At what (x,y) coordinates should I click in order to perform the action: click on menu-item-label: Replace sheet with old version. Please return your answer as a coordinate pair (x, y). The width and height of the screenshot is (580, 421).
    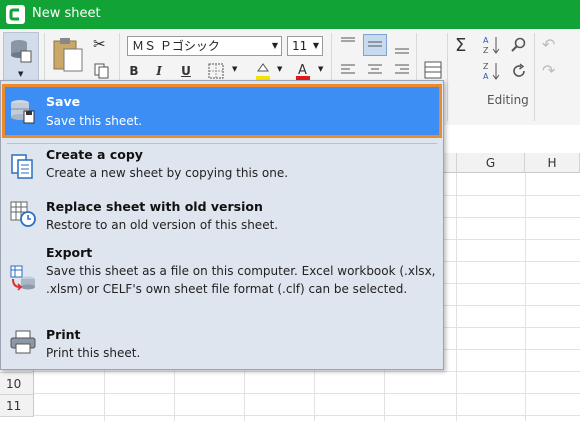
    Looking at the image, I should click on (154, 206).